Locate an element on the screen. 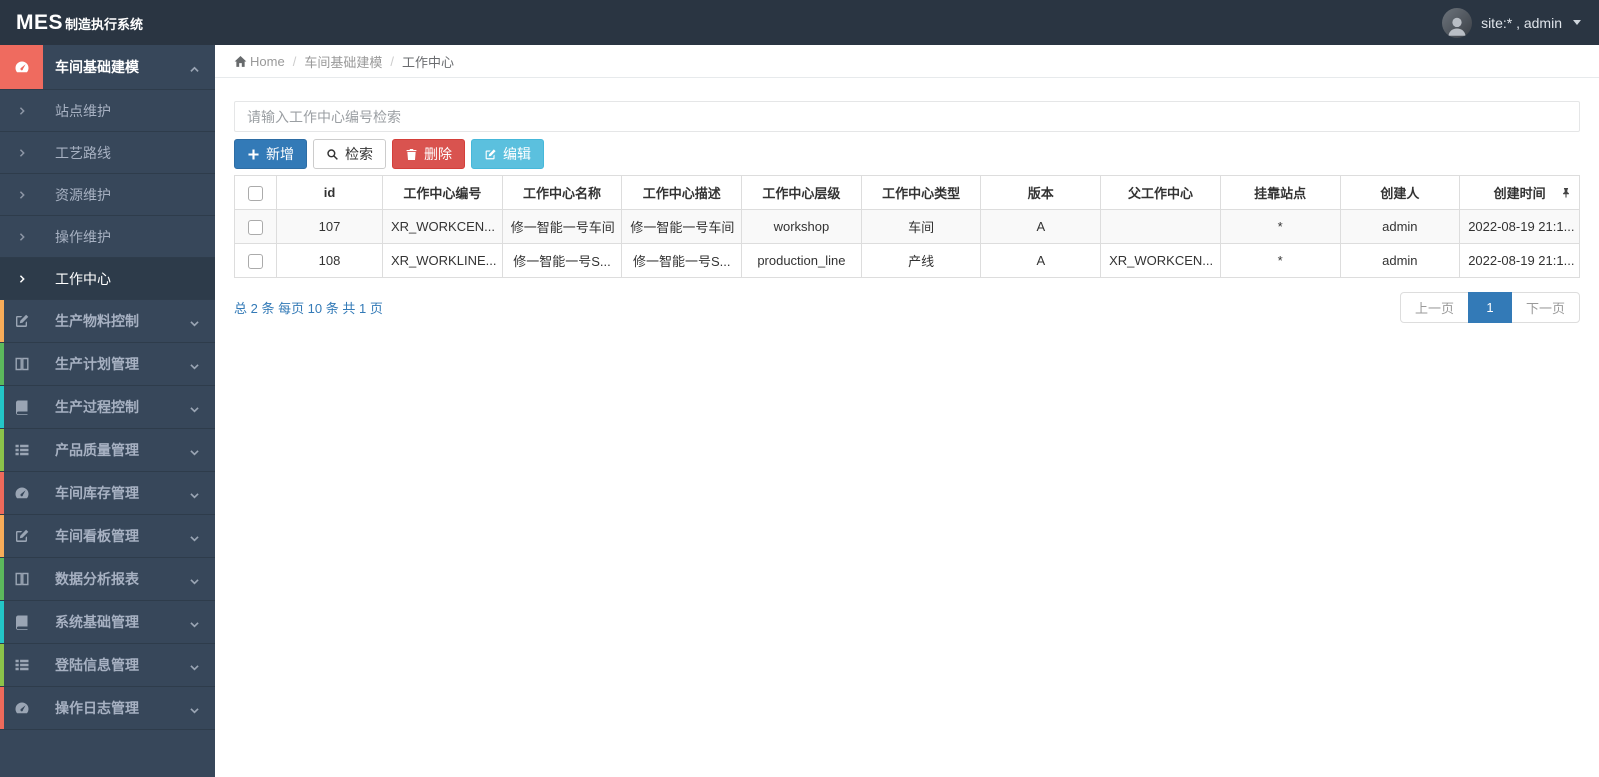 Image resolution: width=1599 pixels, height=777 pixels. sidebar-subitem-label: 资源维护 is located at coordinates (83, 194).